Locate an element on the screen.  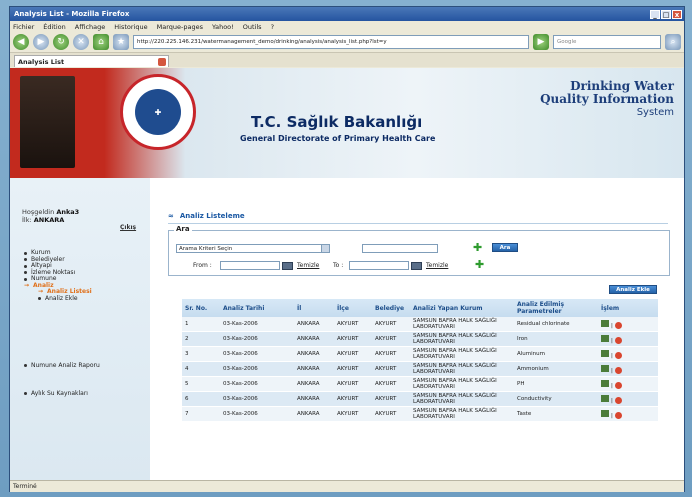
bullet-icon is located at coordinates (25, 266).